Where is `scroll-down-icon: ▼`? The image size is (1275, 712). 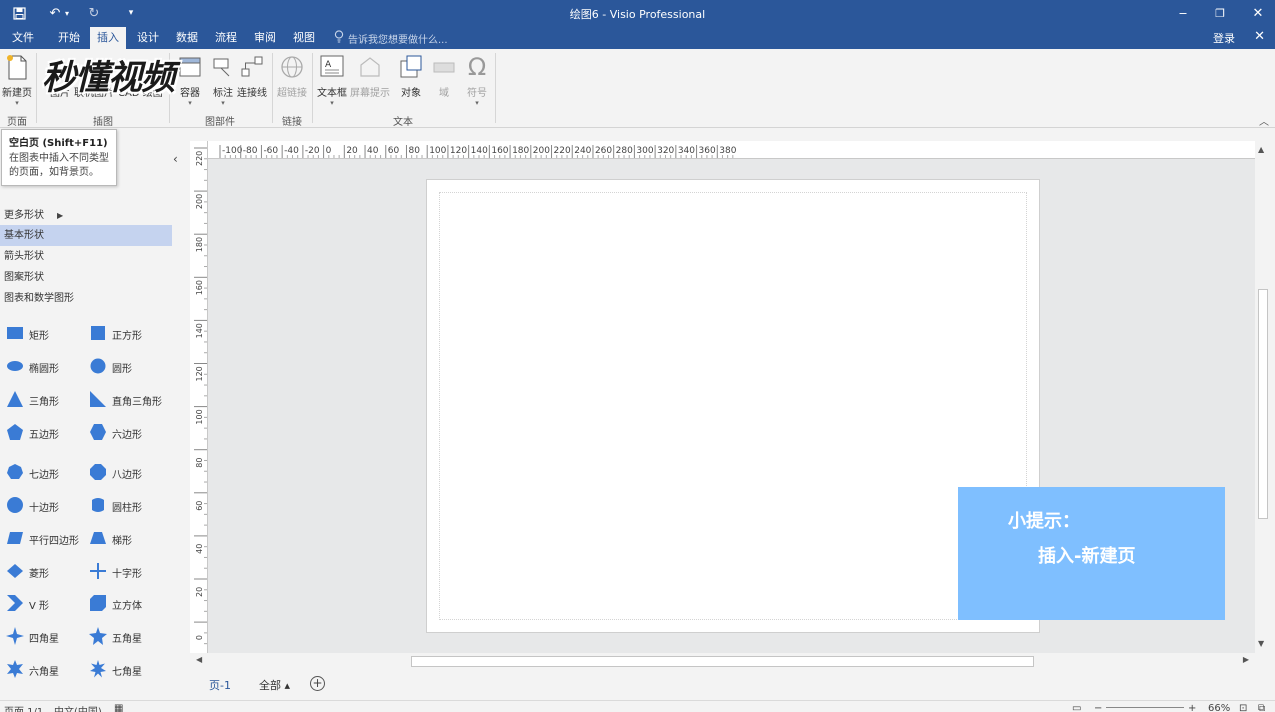
scroll-down-icon: ▼ is located at coordinates (1261, 643).